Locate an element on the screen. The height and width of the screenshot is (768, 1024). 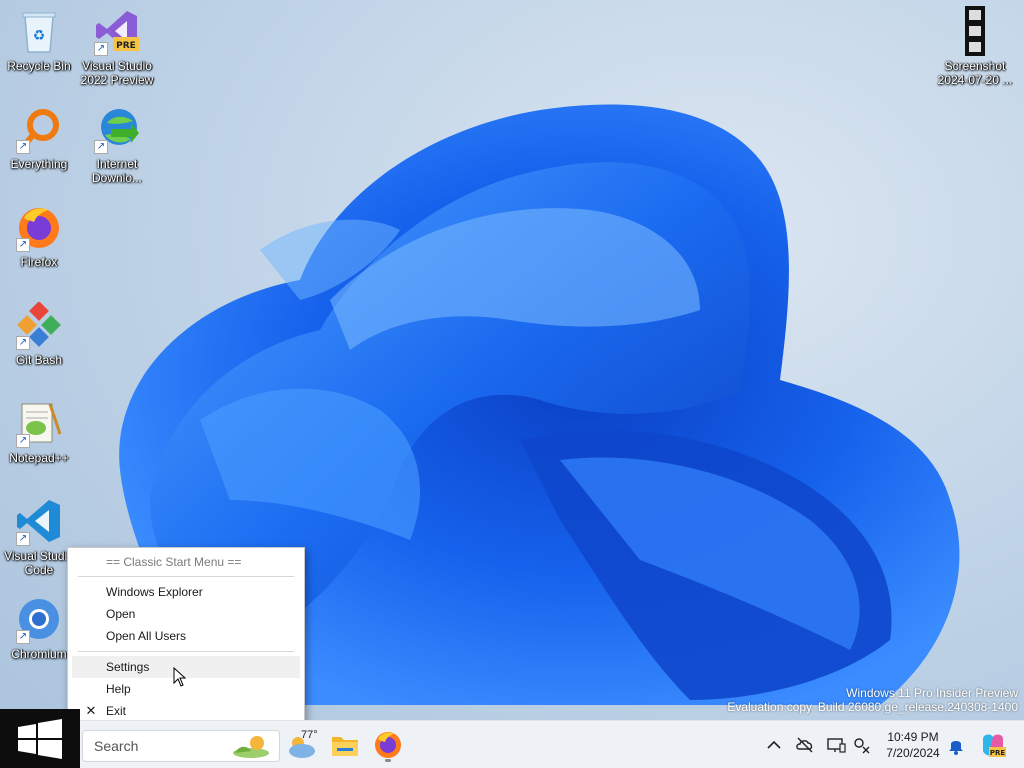
desktop-icon-label: Firefox is located at coordinates (39, 262).